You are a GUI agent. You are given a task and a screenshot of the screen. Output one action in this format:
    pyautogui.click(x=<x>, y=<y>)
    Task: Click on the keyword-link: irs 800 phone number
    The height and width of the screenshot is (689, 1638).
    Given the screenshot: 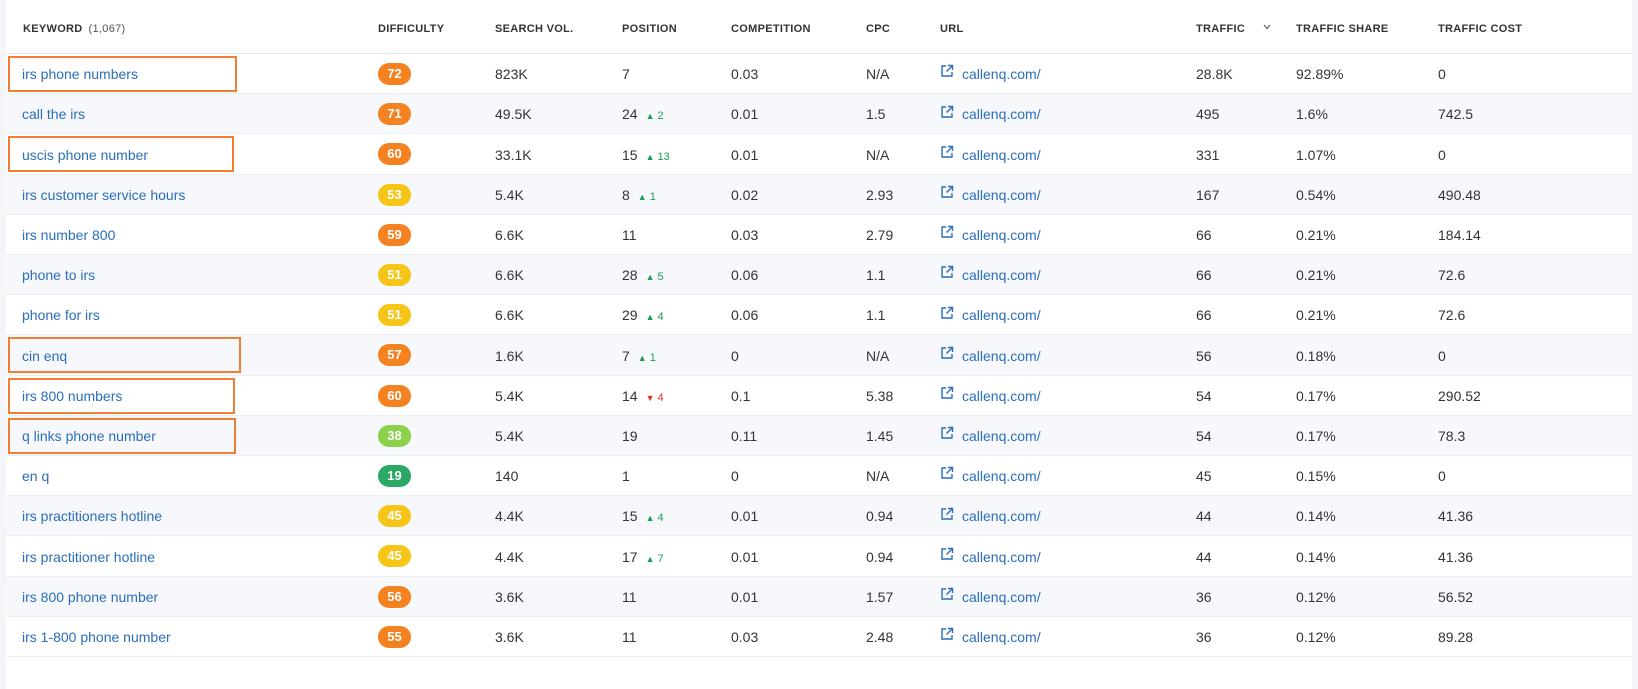 What is the action you would take?
    pyautogui.click(x=90, y=597)
    